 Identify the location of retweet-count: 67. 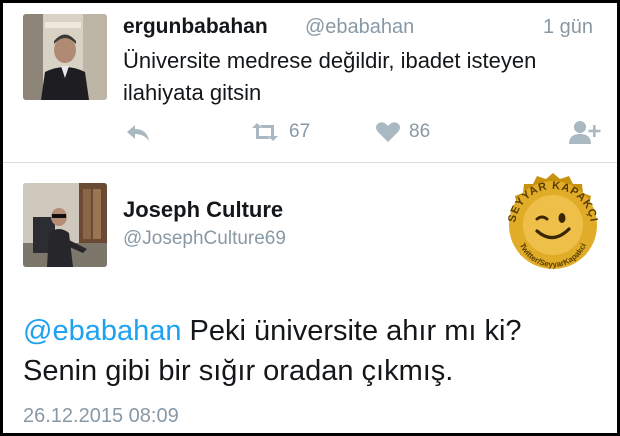
(300, 131).